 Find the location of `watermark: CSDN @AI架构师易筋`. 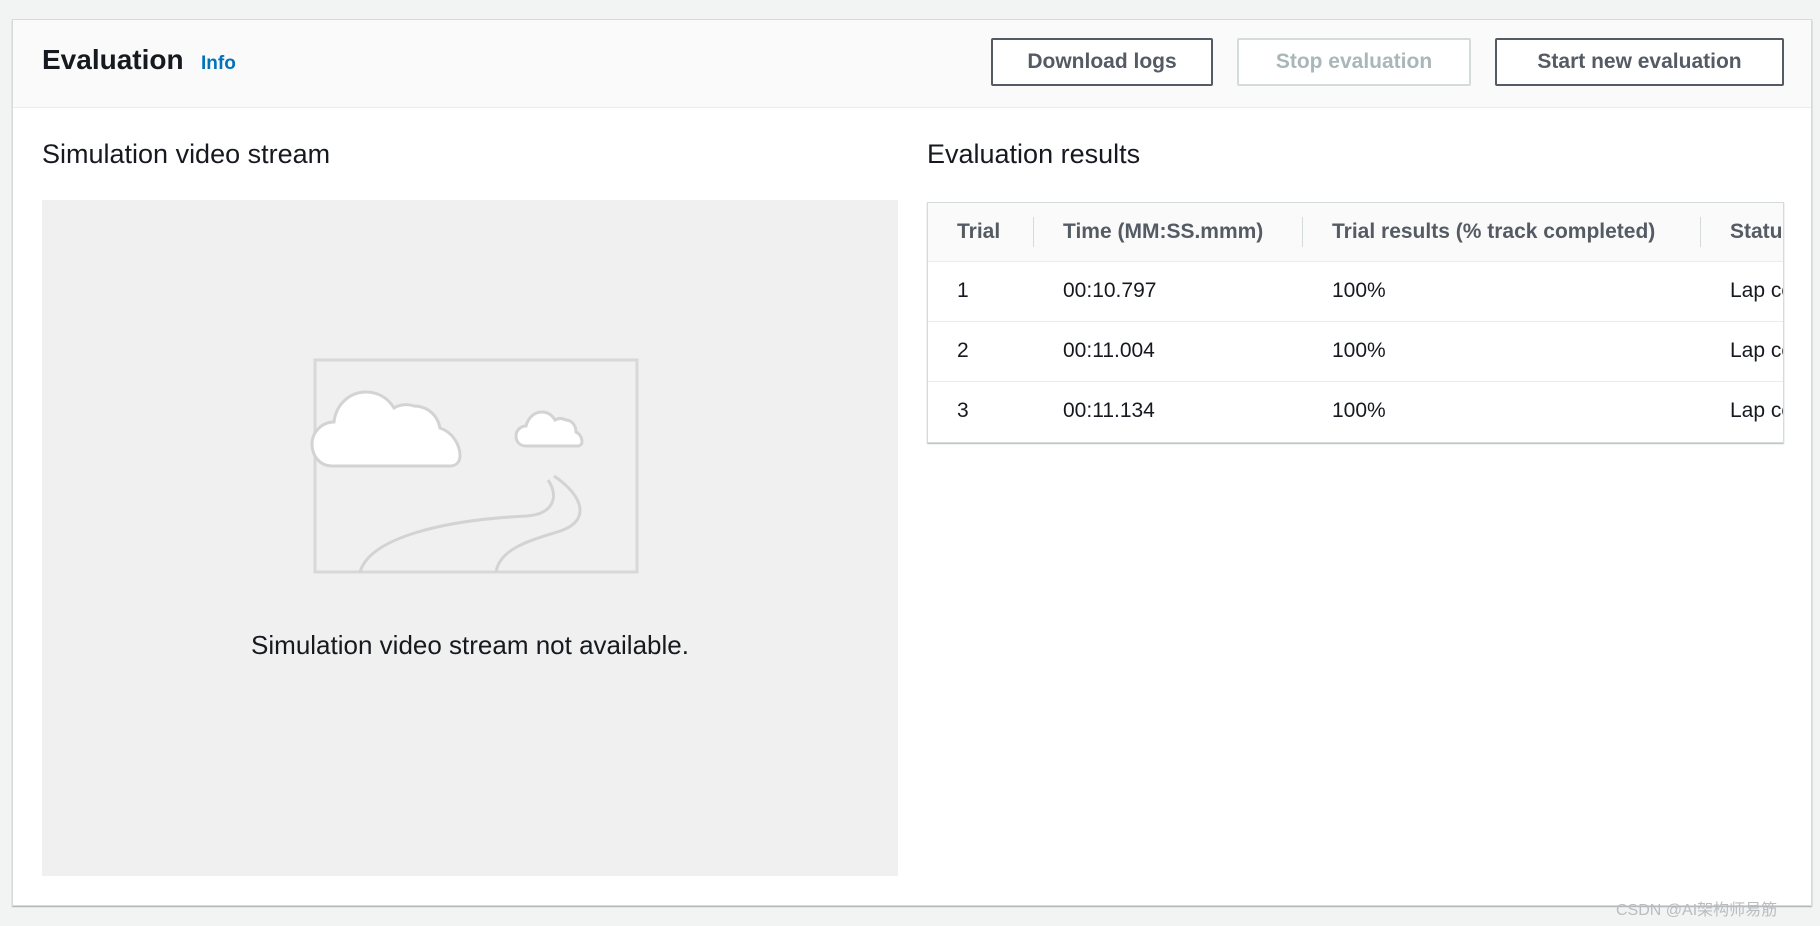

watermark: CSDN @AI架构师易筋 is located at coordinates (1697, 910).